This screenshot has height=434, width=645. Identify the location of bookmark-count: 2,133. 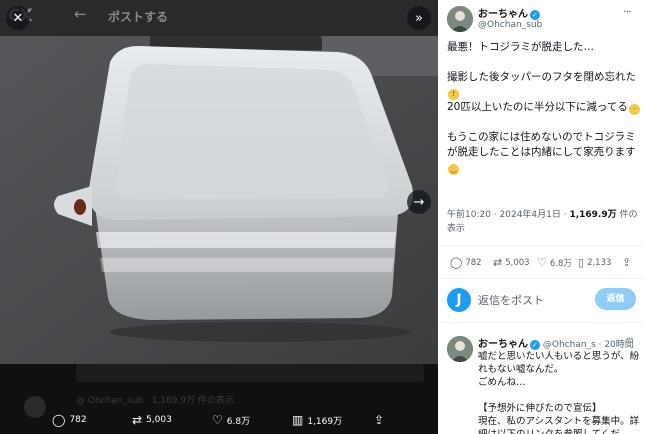
(599, 262).